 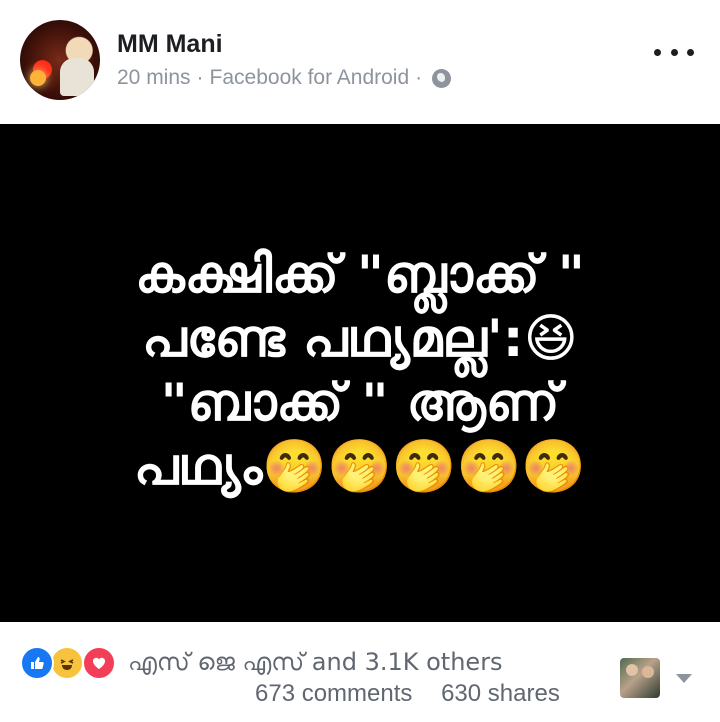 What do you see at coordinates (99, 663) in the screenshot?
I see `love-icon` at bounding box center [99, 663].